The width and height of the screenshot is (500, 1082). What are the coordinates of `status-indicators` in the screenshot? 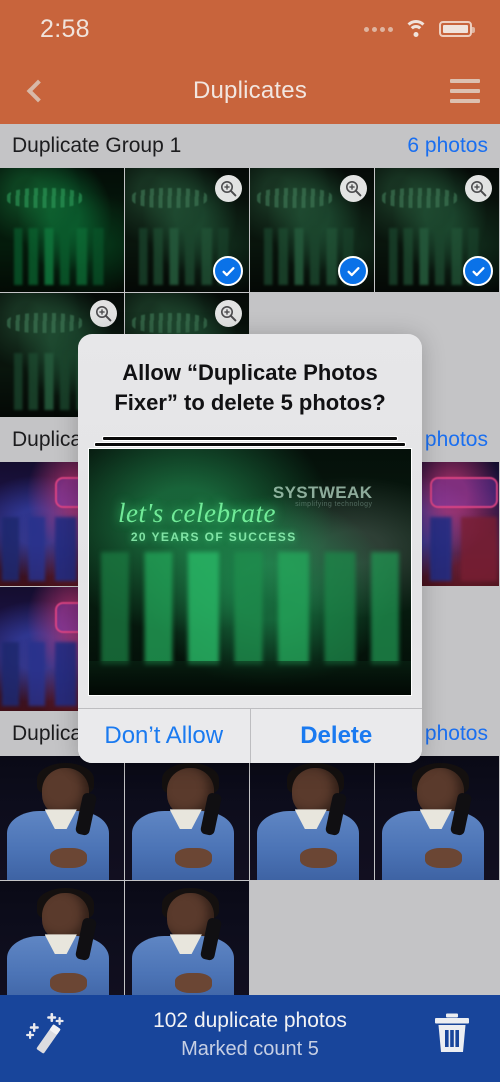 It's located at (419, 29).